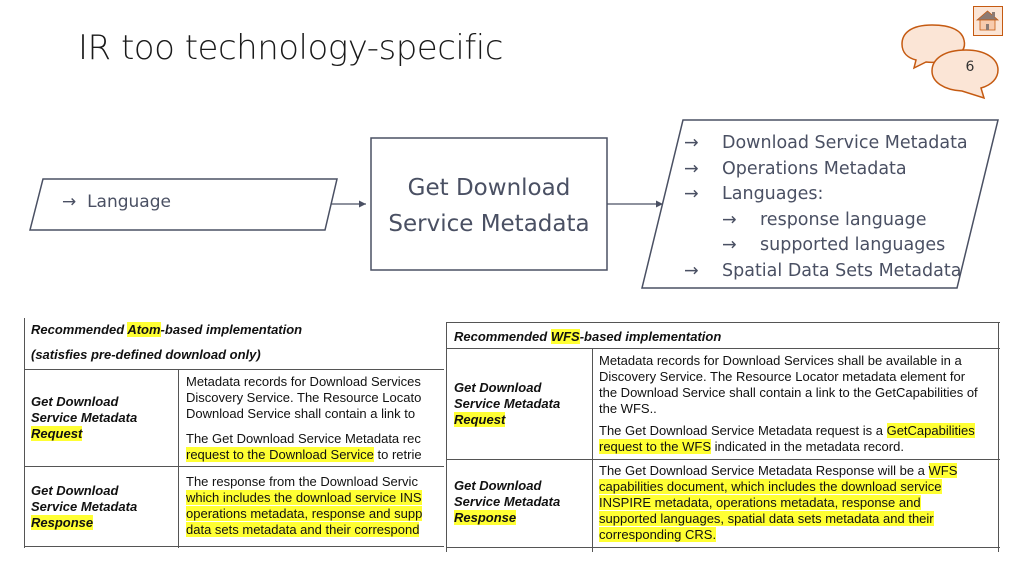 The image size is (1024, 576). What do you see at coordinates (826, 170) in the screenshot?
I see `output-item: → Operations Metadata` at bounding box center [826, 170].